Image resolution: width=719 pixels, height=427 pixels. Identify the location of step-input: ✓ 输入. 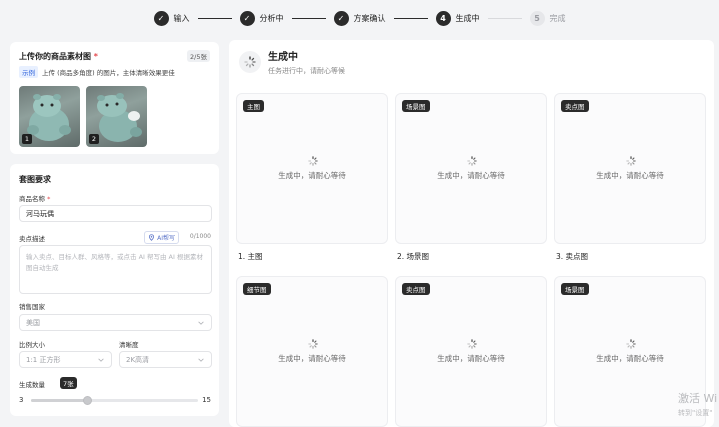
(171, 18).